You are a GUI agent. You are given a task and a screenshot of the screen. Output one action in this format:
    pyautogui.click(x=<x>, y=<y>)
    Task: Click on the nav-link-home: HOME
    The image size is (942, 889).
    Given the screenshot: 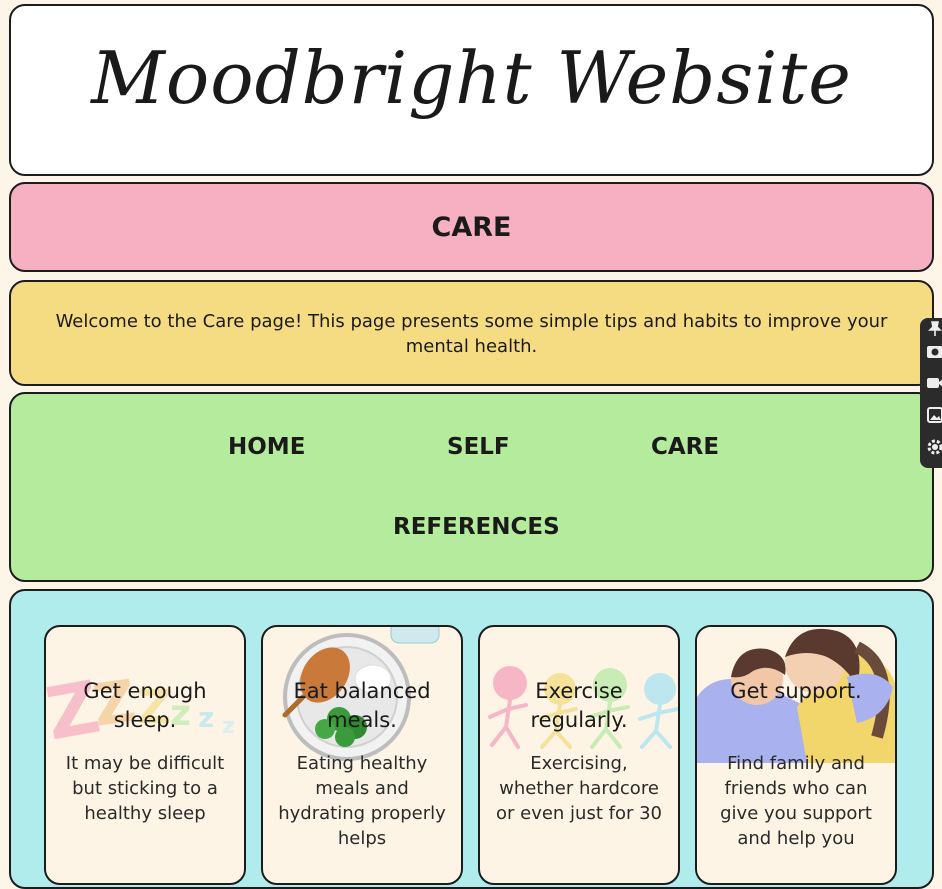 What is the action you would take?
    pyautogui.click(x=266, y=447)
    